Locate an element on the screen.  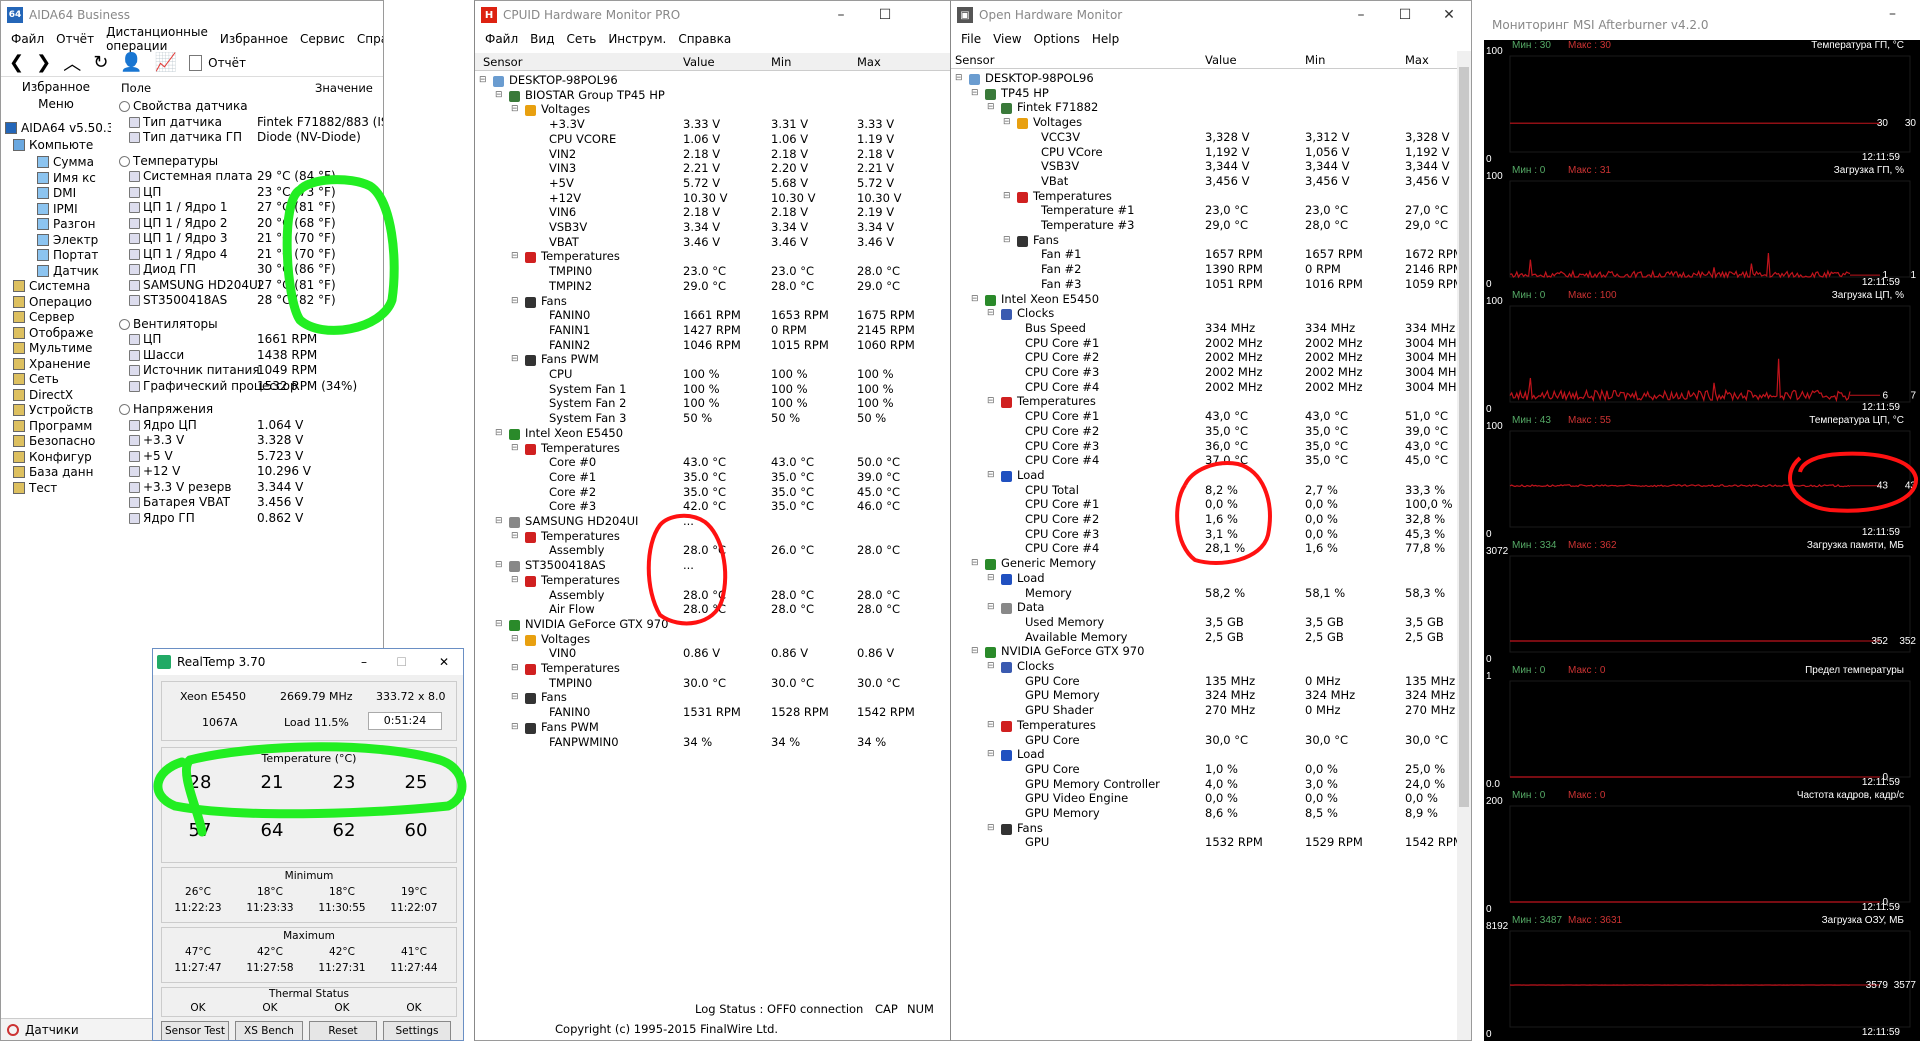
menu-item: Сервис is located at coordinates (322, 39).